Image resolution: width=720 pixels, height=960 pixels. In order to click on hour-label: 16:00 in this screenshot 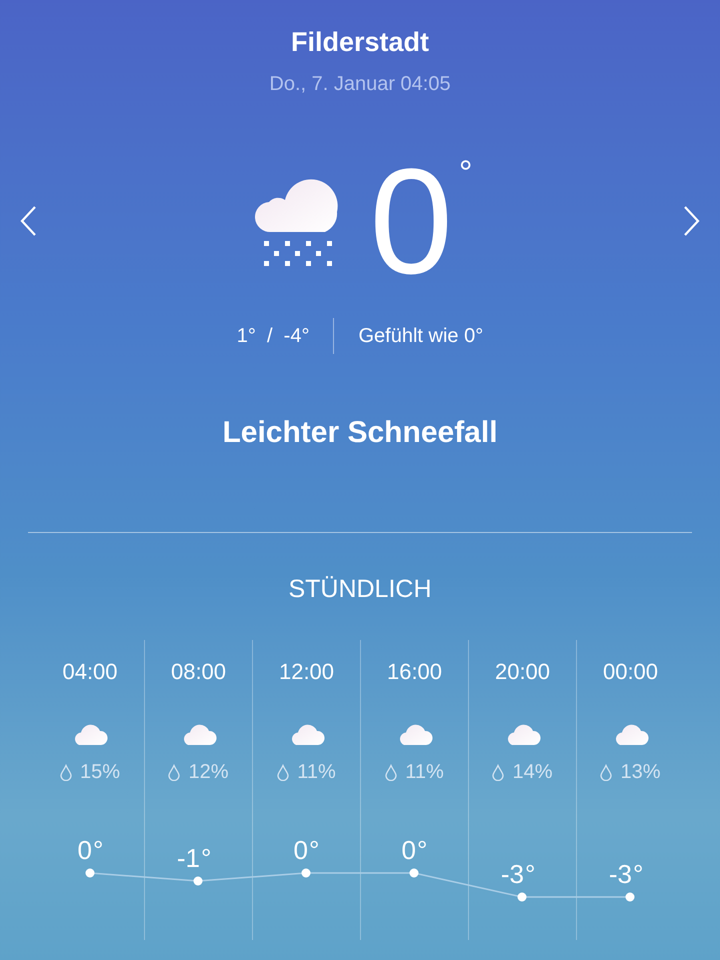, I will do `click(414, 672)`.